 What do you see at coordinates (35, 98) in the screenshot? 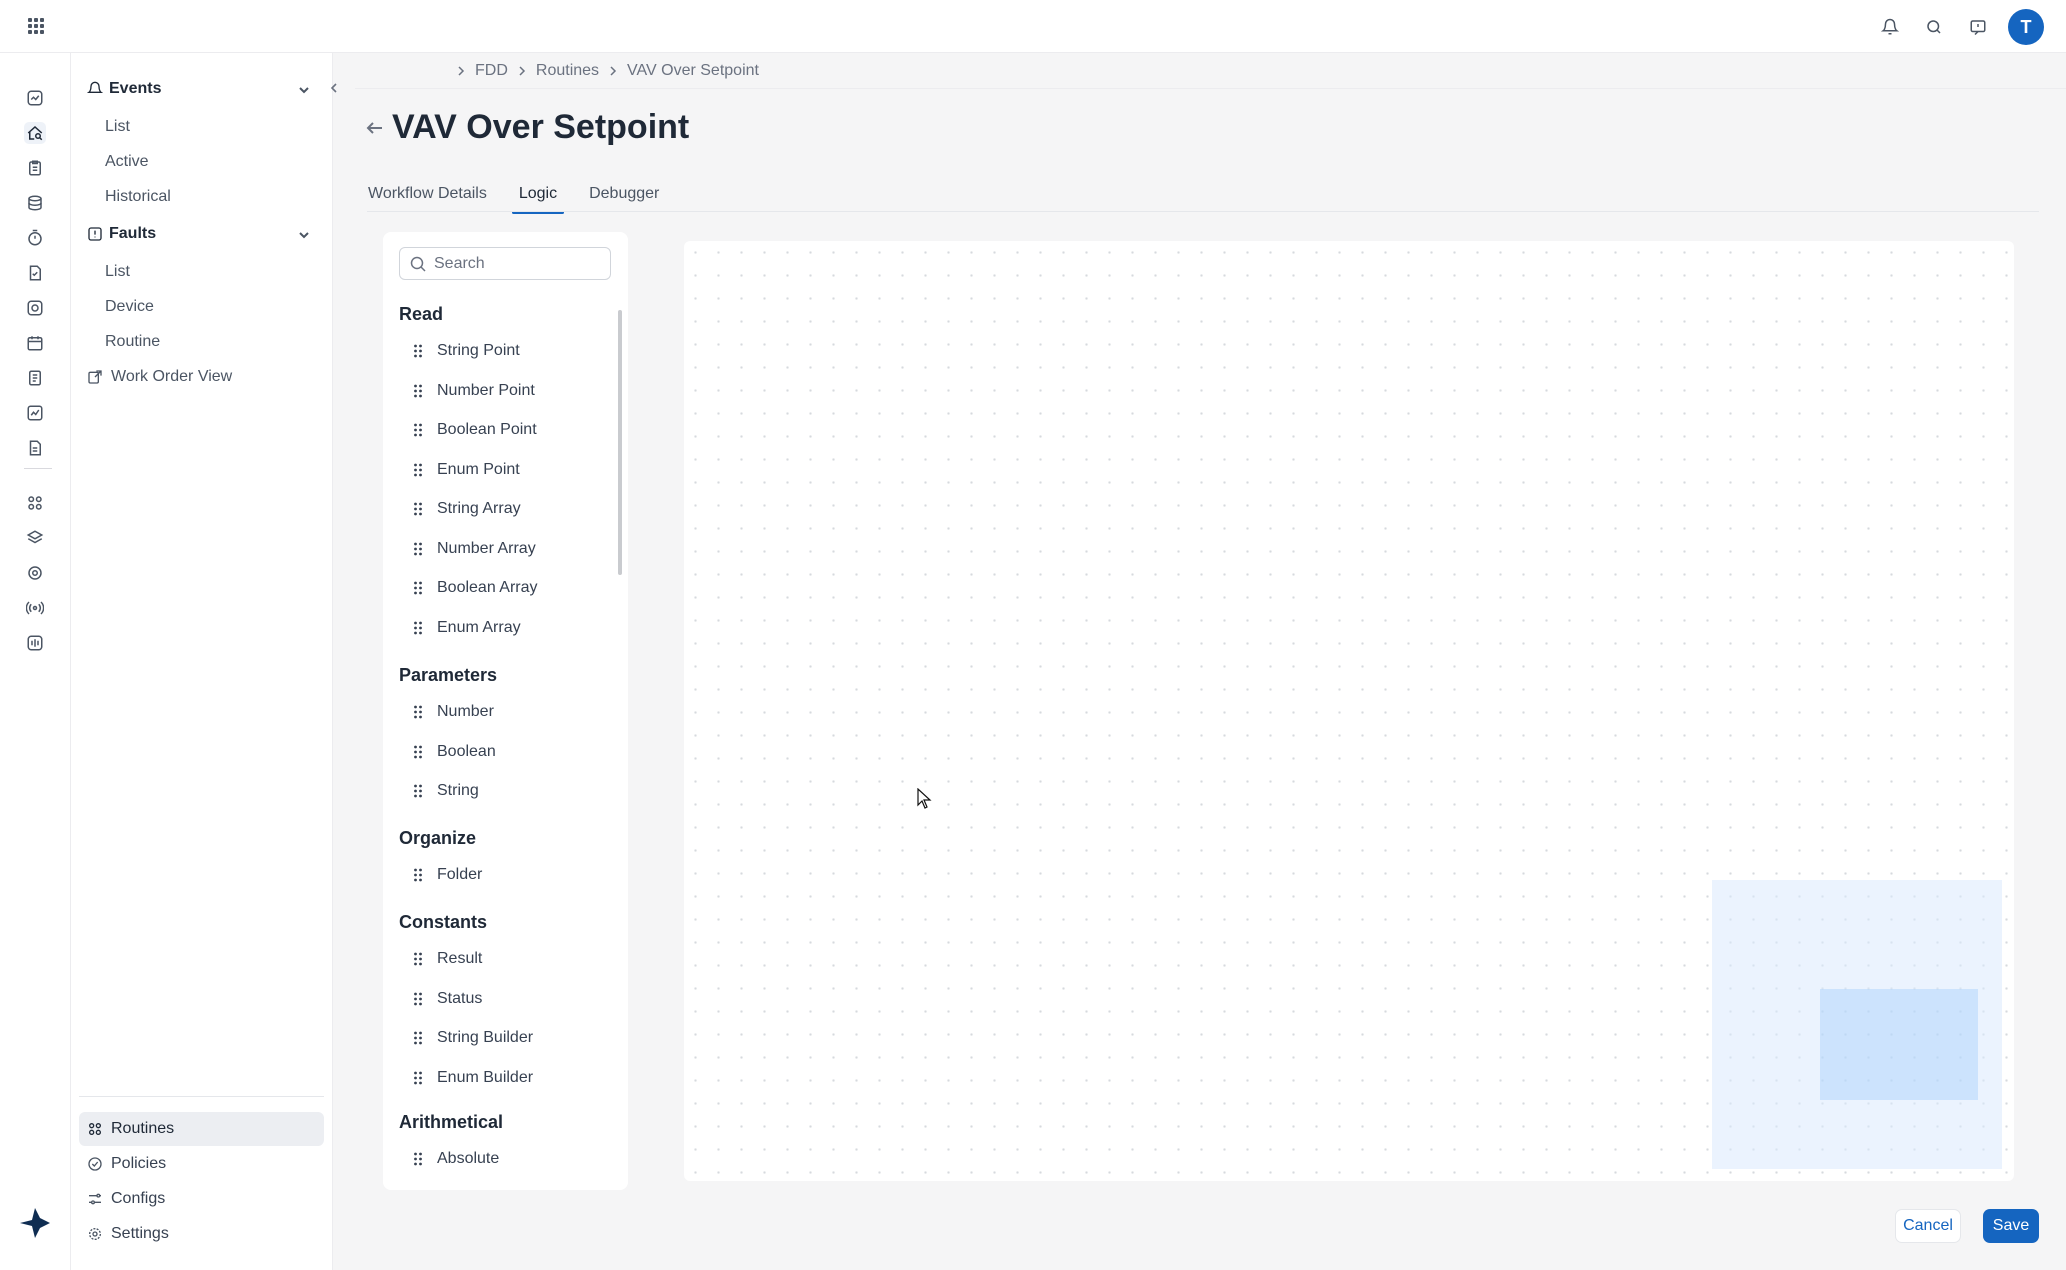
I see `dashboard-icon` at bounding box center [35, 98].